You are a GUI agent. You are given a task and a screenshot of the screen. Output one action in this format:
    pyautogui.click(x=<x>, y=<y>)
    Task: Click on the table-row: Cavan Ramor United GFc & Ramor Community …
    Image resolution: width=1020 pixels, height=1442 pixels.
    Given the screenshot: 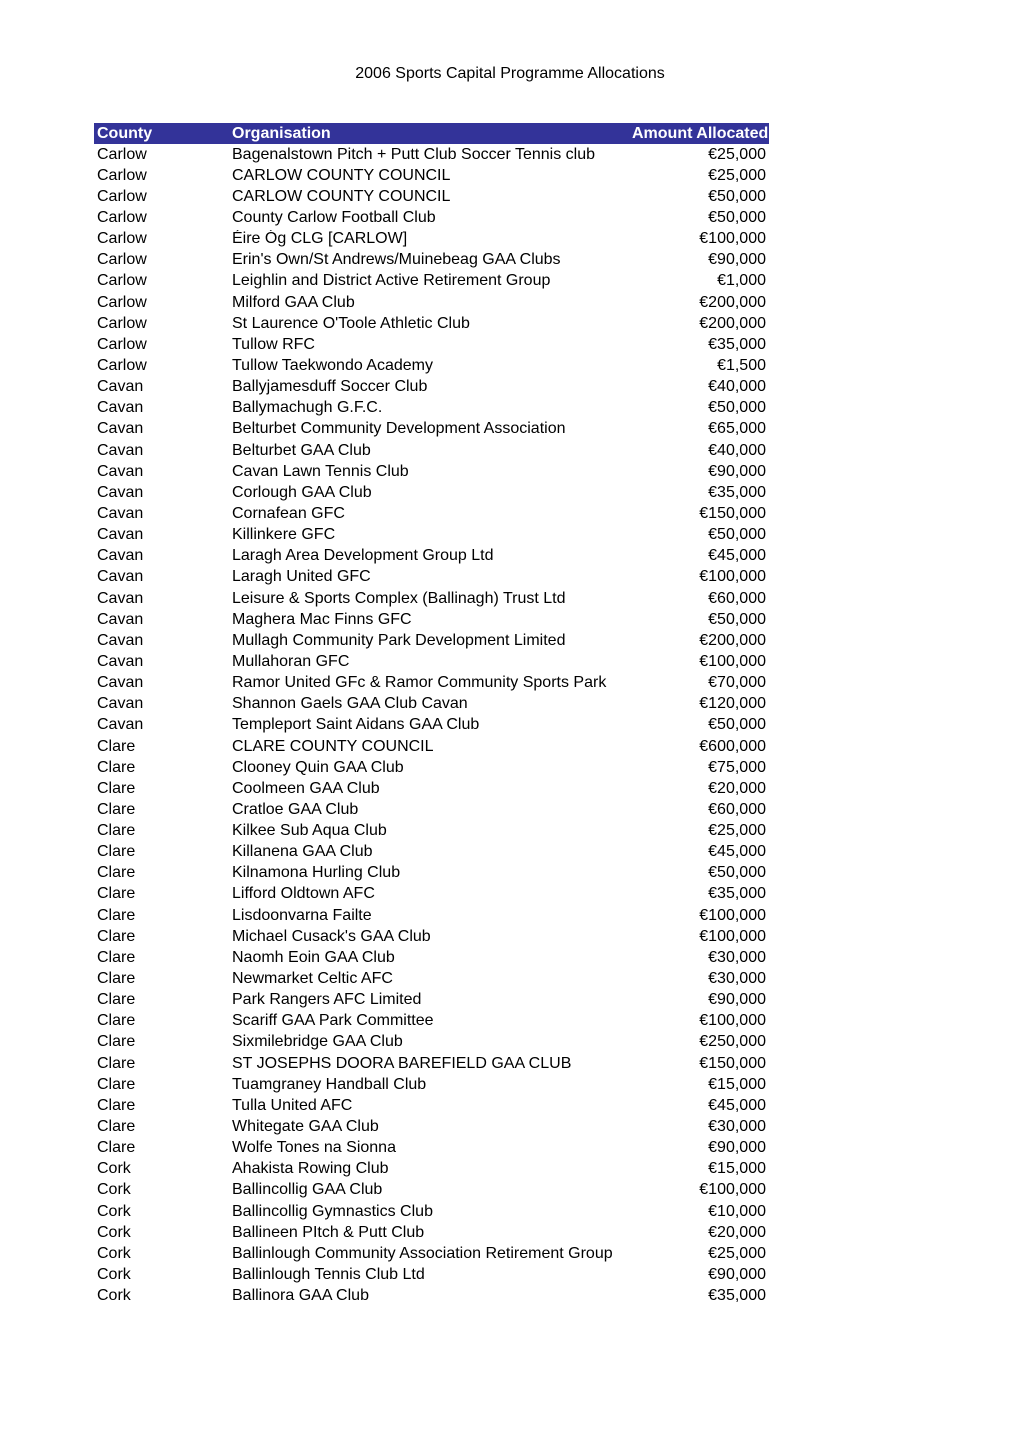 What is the action you would take?
    pyautogui.click(x=431, y=683)
    